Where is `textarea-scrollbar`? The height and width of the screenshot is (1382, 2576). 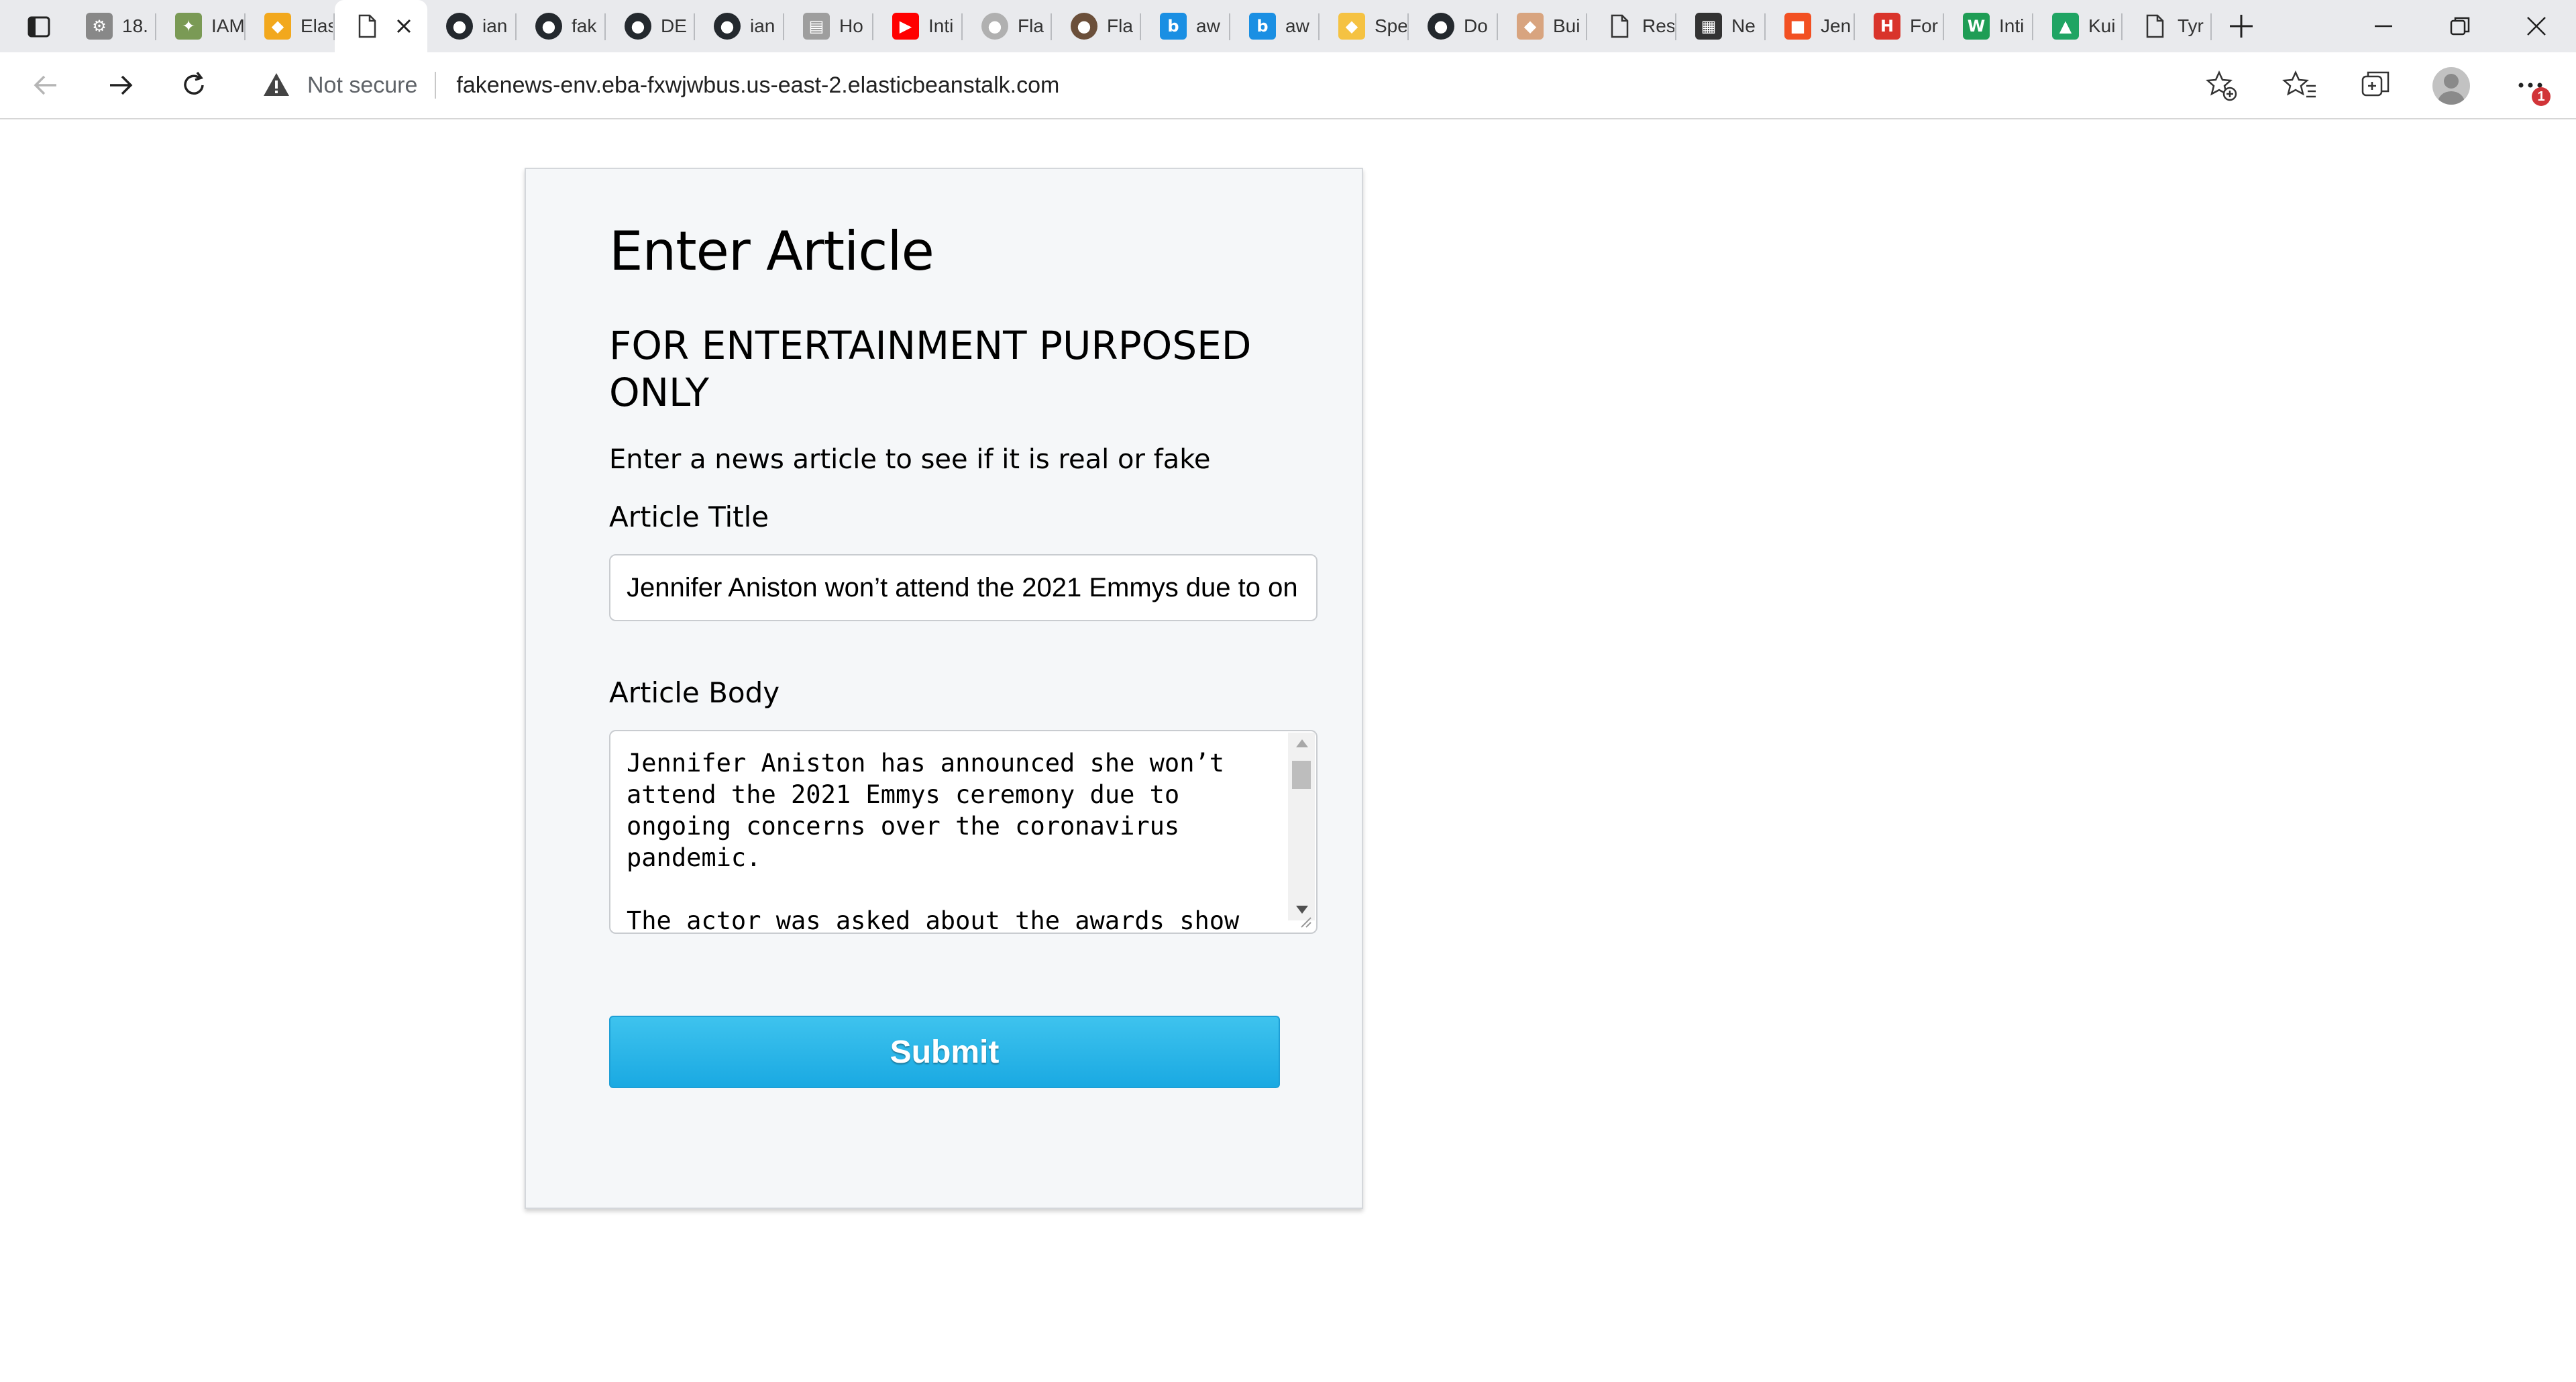
textarea-scrollbar is located at coordinates (1301, 826).